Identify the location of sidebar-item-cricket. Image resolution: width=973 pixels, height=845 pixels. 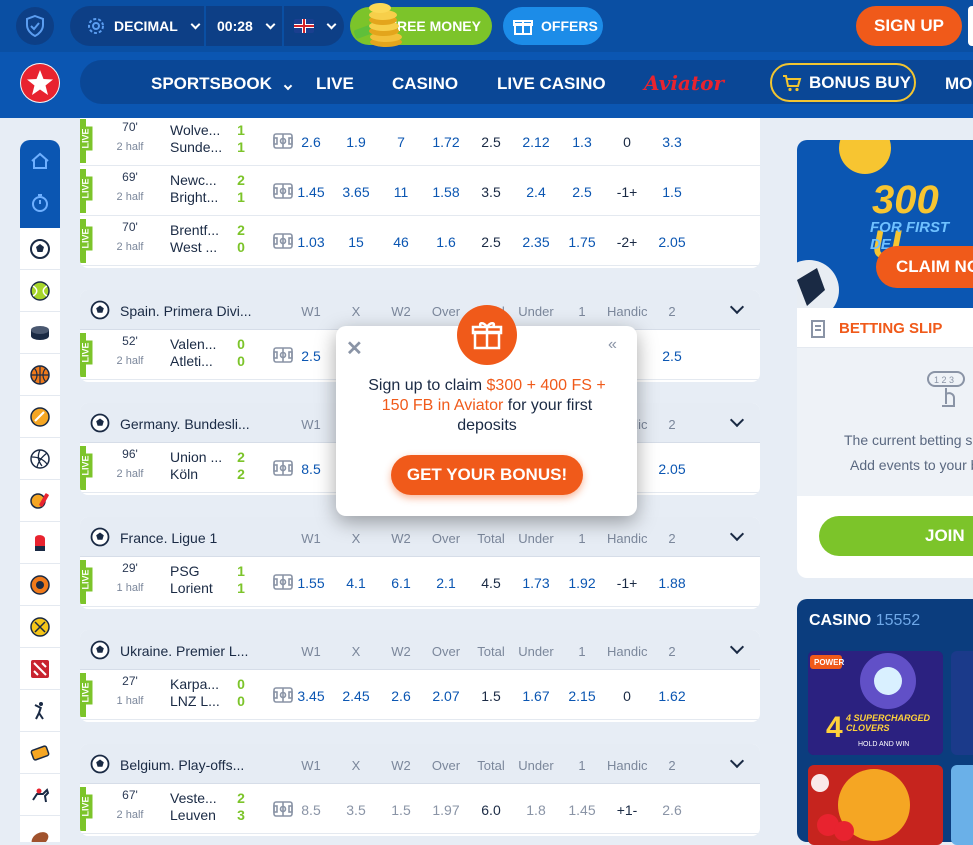
(40, 501).